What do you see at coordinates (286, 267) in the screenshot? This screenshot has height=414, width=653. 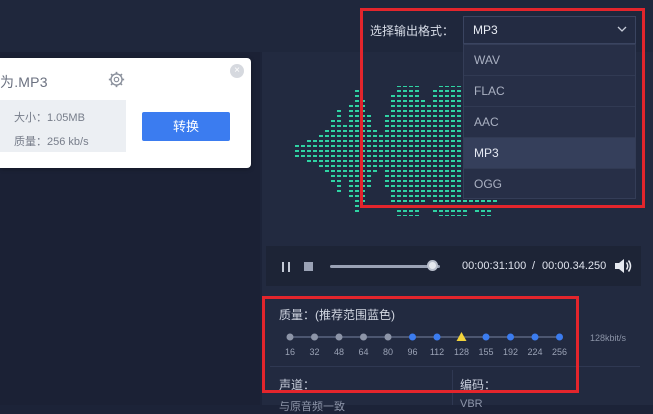 I see `pause-icon` at bounding box center [286, 267].